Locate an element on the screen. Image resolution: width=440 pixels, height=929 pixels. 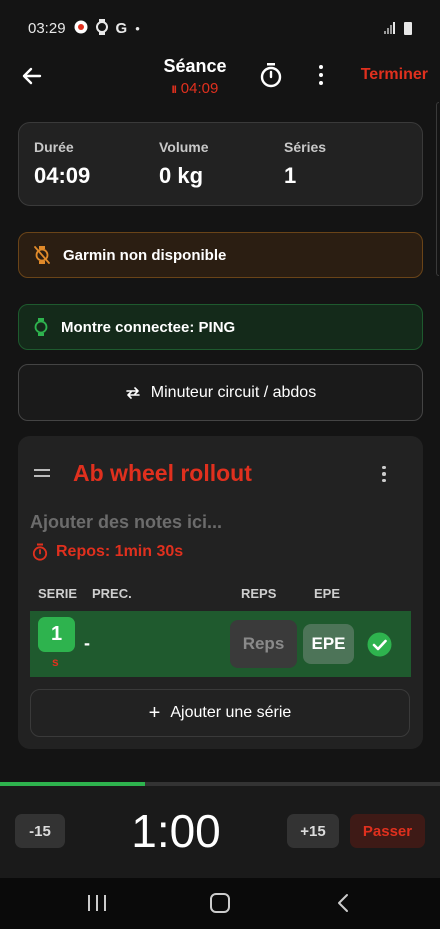
rest-setting: Repos: 1min 30s is located at coordinates (107, 552).